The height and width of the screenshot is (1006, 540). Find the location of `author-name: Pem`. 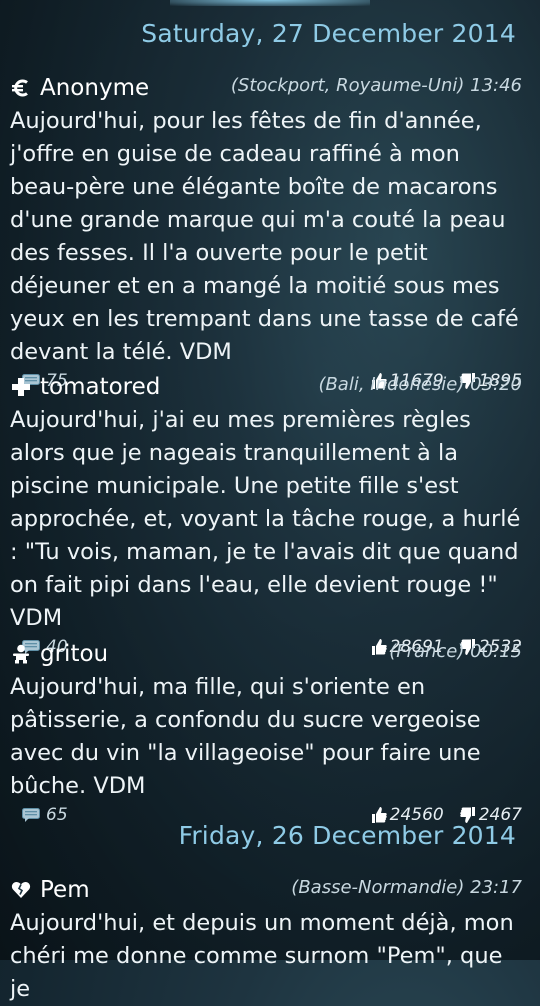

author-name: Pem is located at coordinates (65, 890).